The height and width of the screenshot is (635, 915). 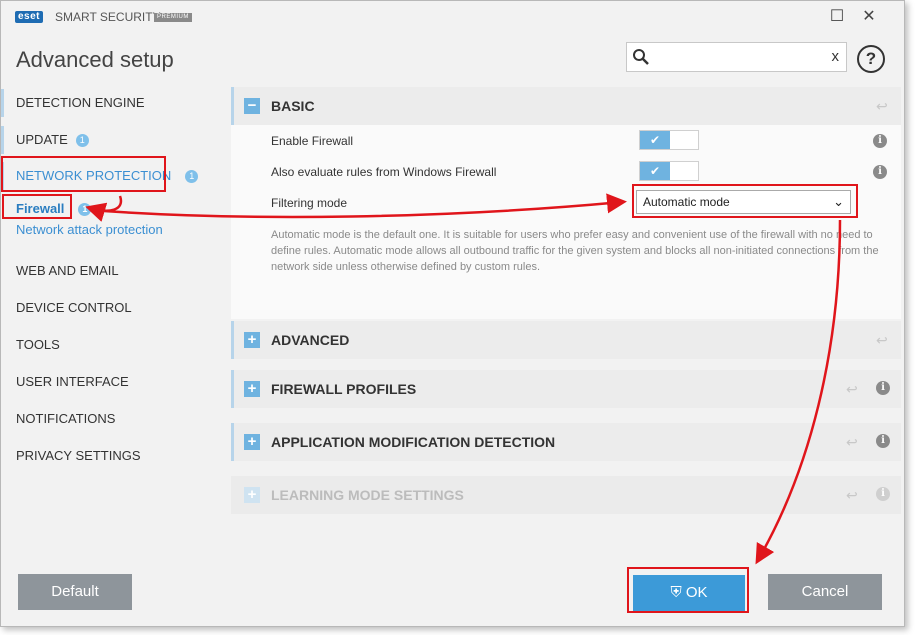 What do you see at coordinates (82, 140) in the screenshot?
I see `update-badge: 1` at bounding box center [82, 140].